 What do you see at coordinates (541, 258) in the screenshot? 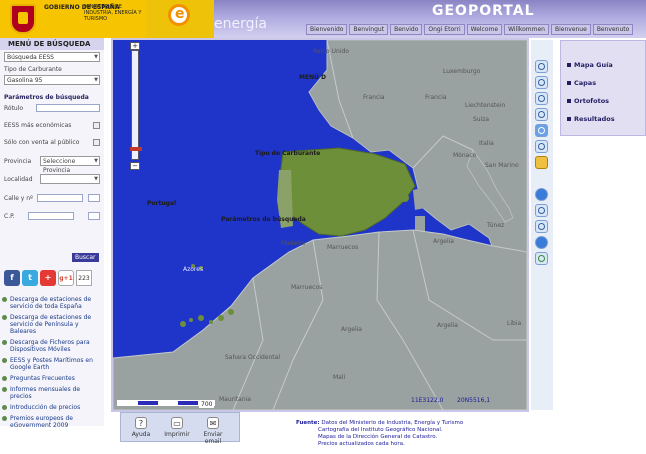
I see `refresh-icon` at bounding box center [541, 258].